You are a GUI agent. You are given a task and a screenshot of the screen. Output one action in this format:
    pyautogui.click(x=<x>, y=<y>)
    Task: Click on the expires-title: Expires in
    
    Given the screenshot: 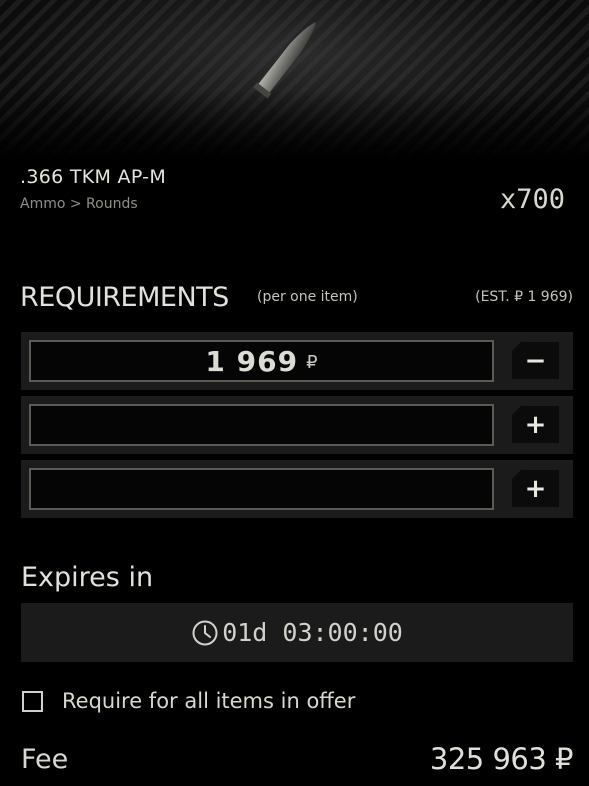 What is the action you would take?
    pyautogui.click(x=87, y=577)
    